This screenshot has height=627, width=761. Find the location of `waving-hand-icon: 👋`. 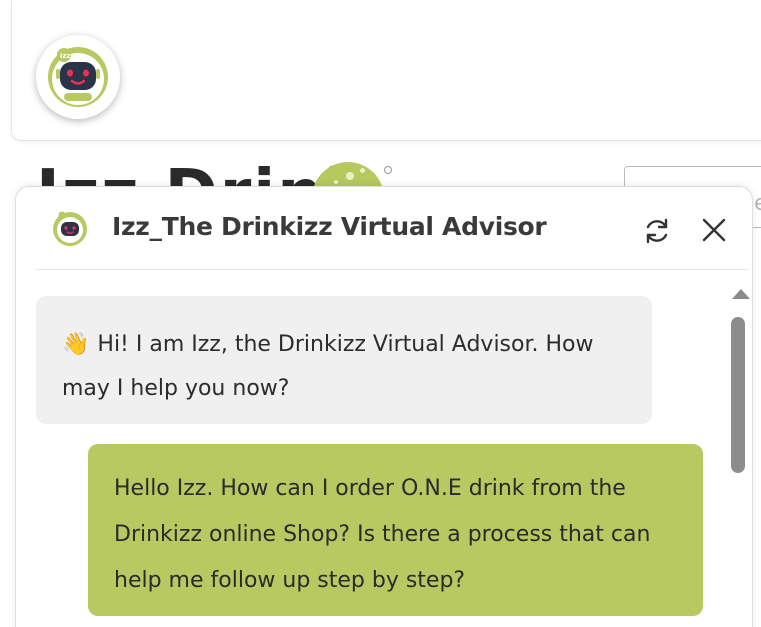

waving-hand-icon: 👋 is located at coordinates (76, 344).